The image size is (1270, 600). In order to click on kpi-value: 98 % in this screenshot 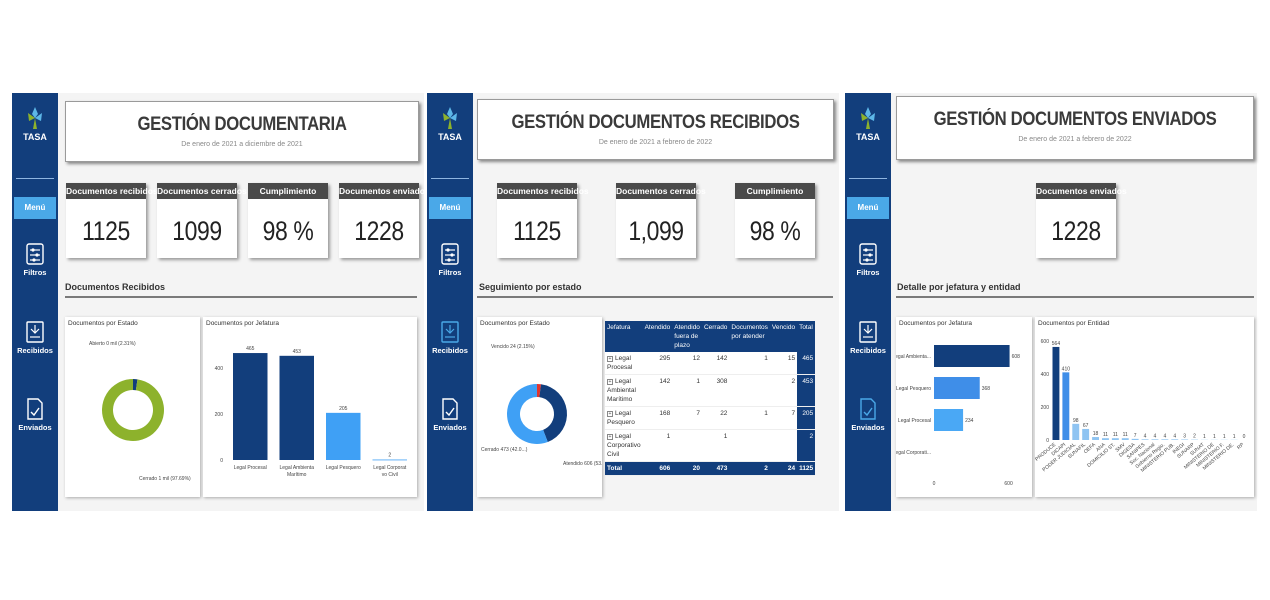, I will do `click(775, 231)`.